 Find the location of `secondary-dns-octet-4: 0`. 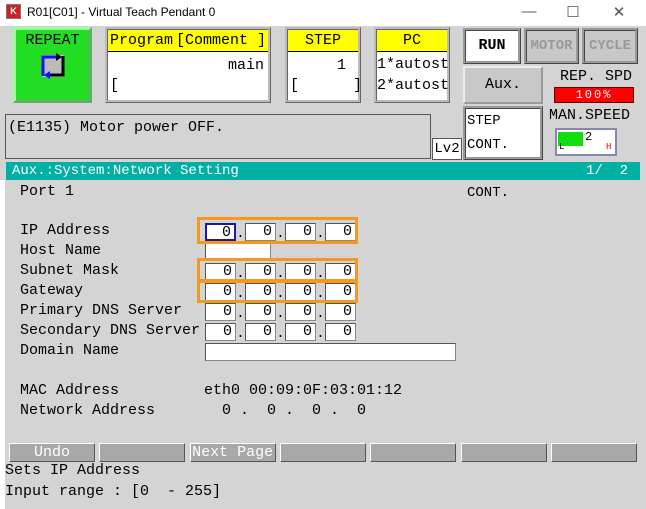

secondary-dns-octet-4: 0 is located at coordinates (340, 332).